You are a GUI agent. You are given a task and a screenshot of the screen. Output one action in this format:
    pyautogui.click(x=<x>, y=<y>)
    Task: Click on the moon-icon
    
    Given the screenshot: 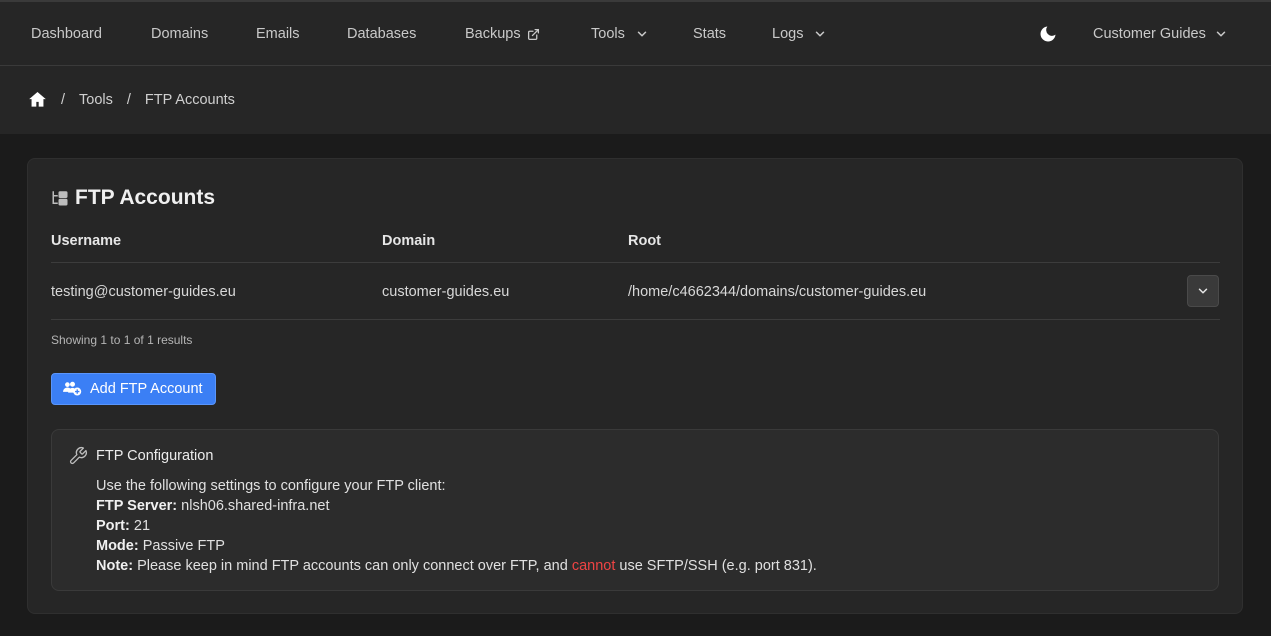 What is the action you would take?
    pyautogui.click(x=1048, y=34)
    